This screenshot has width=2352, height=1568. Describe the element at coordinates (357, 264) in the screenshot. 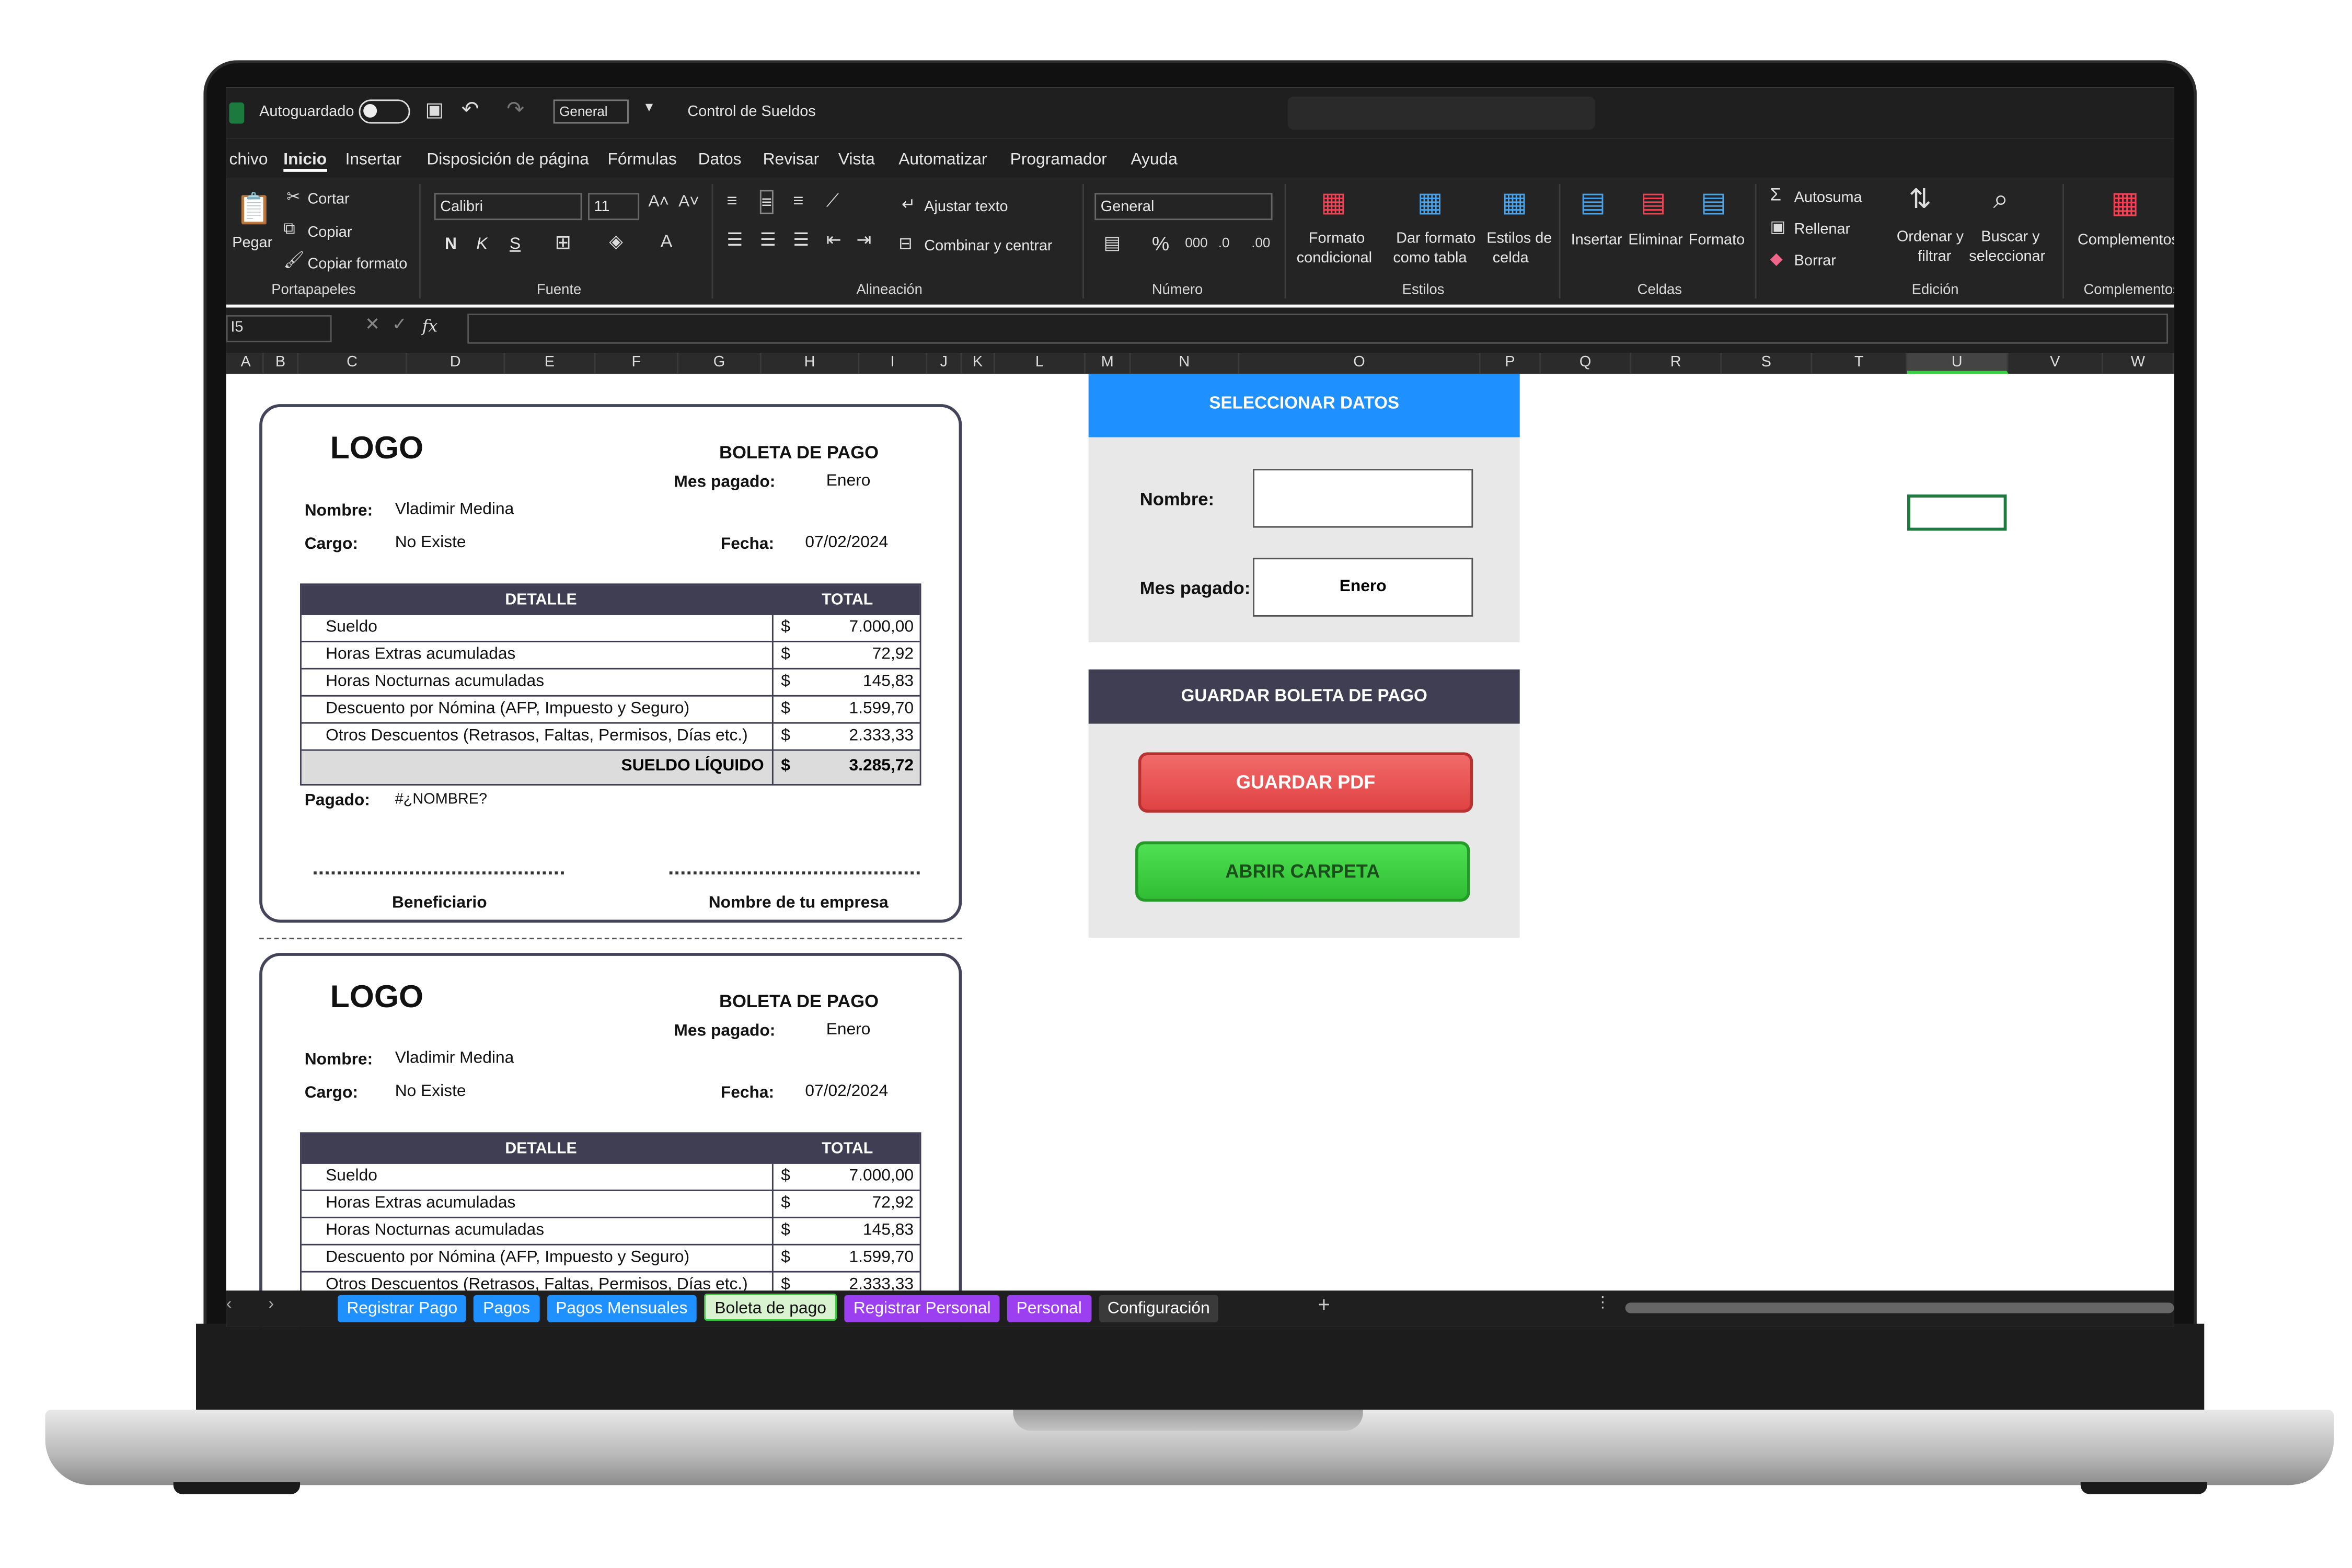

I see `format-painter-button: Copiar formato` at that location.